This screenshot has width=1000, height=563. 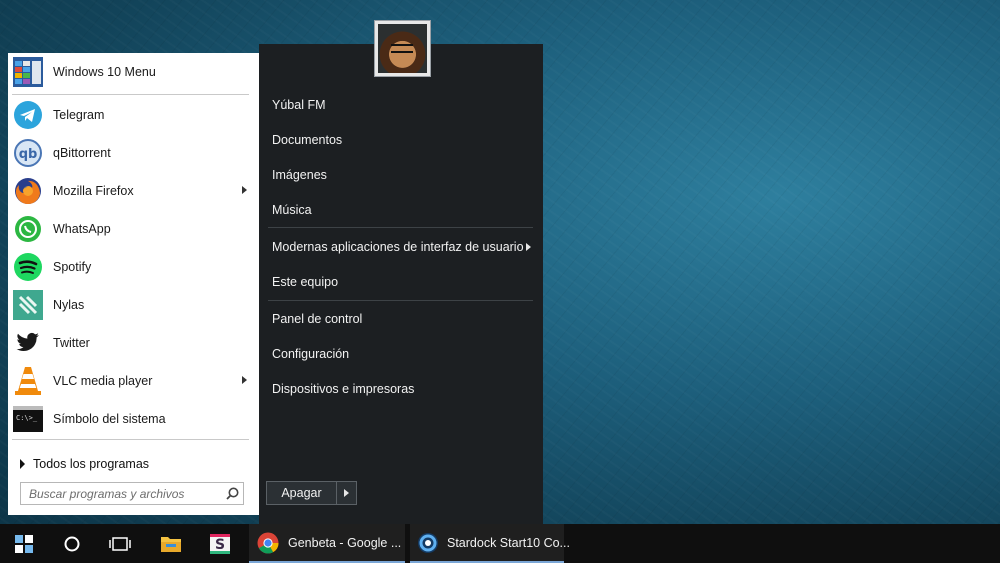 I want to click on app-label: Windows 10 Menu, so click(x=104, y=72).